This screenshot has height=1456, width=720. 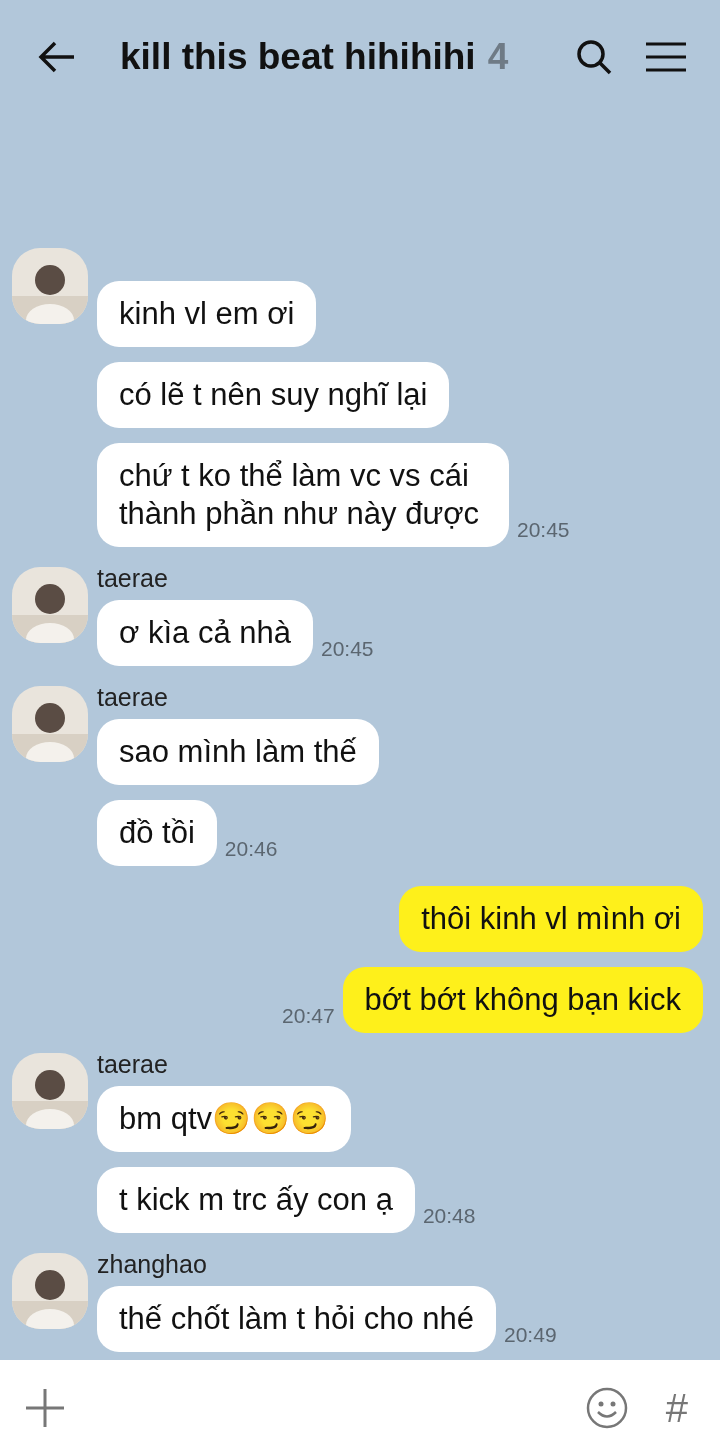 I want to click on plus-icon, so click(x=45, y=1408).